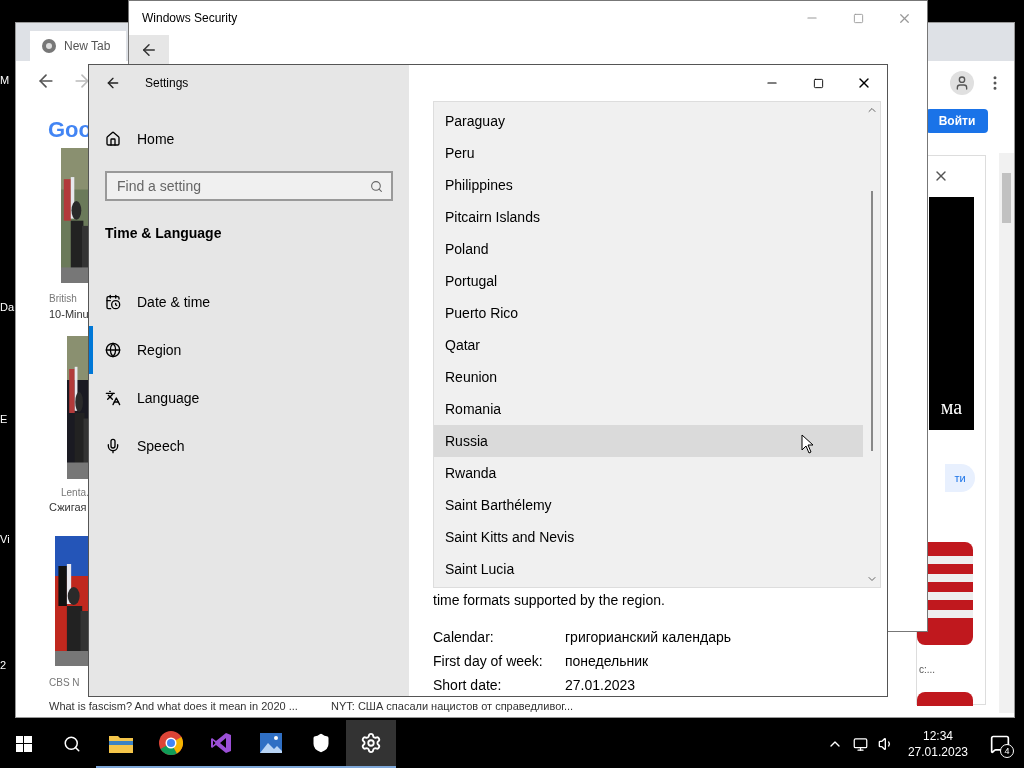 Image resolution: width=1024 pixels, height=768 pixels. What do you see at coordinates (860, 744) in the screenshot?
I see `network-icon` at bounding box center [860, 744].